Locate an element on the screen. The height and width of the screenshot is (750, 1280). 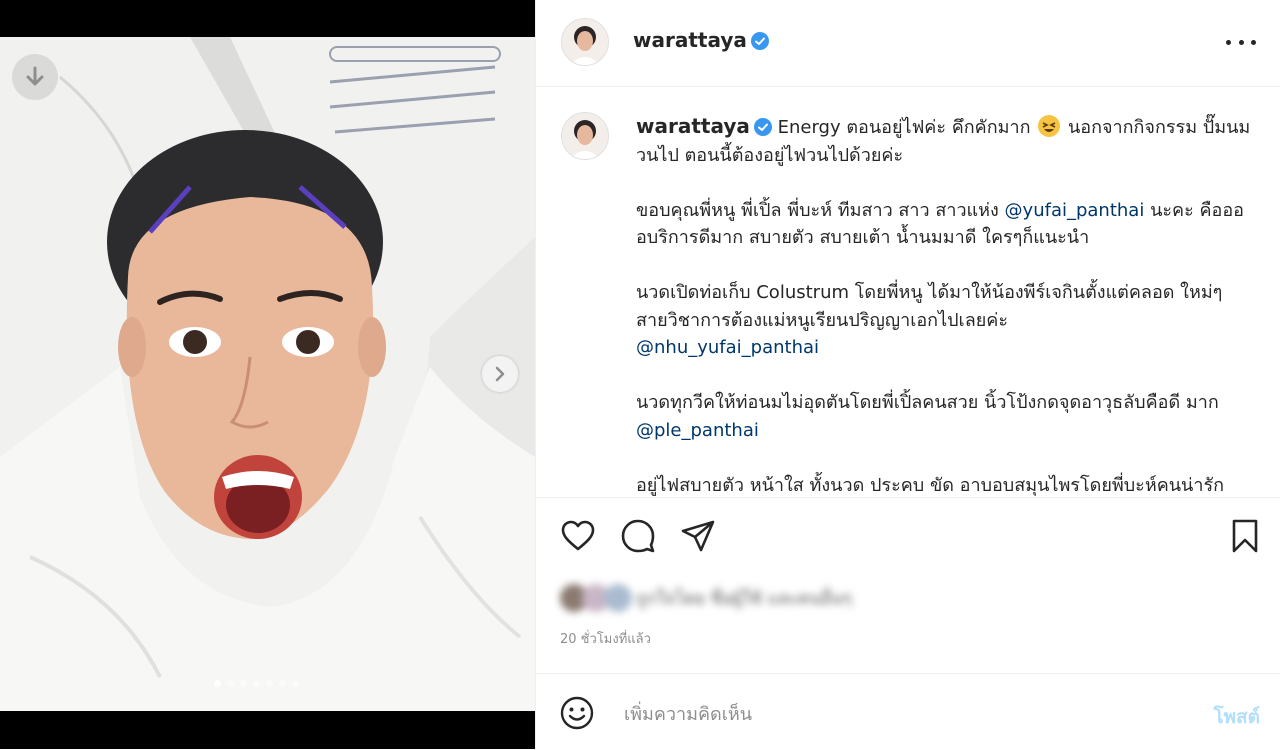
comment-input is located at coordinates (904, 714).